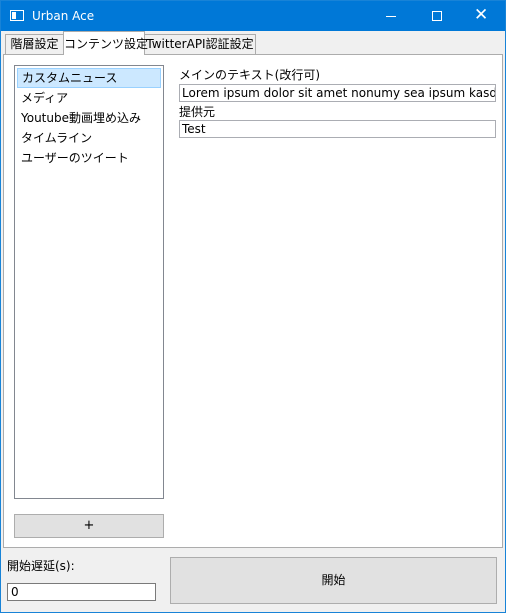  What do you see at coordinates (333, 580) in the screenshot?
I see `start-button: 開始` at bounding box center [333, 580].